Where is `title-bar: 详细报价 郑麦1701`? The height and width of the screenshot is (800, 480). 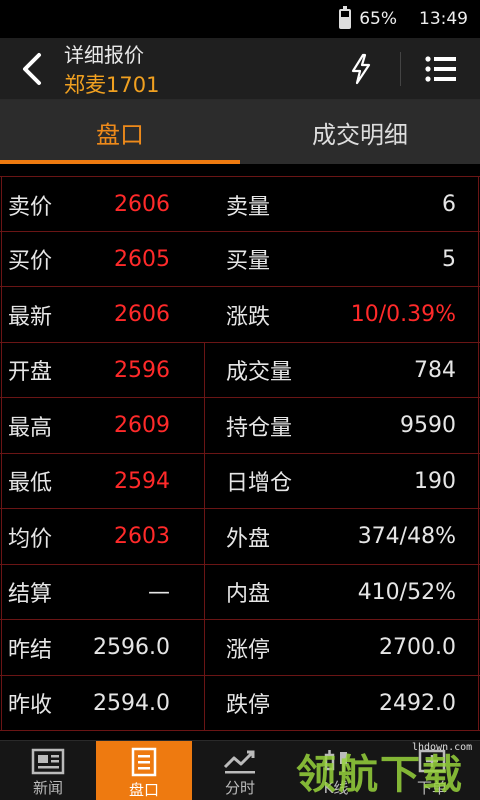
title-bar: 详细报价 郑麦1701 is located at coordinates (240, 69).